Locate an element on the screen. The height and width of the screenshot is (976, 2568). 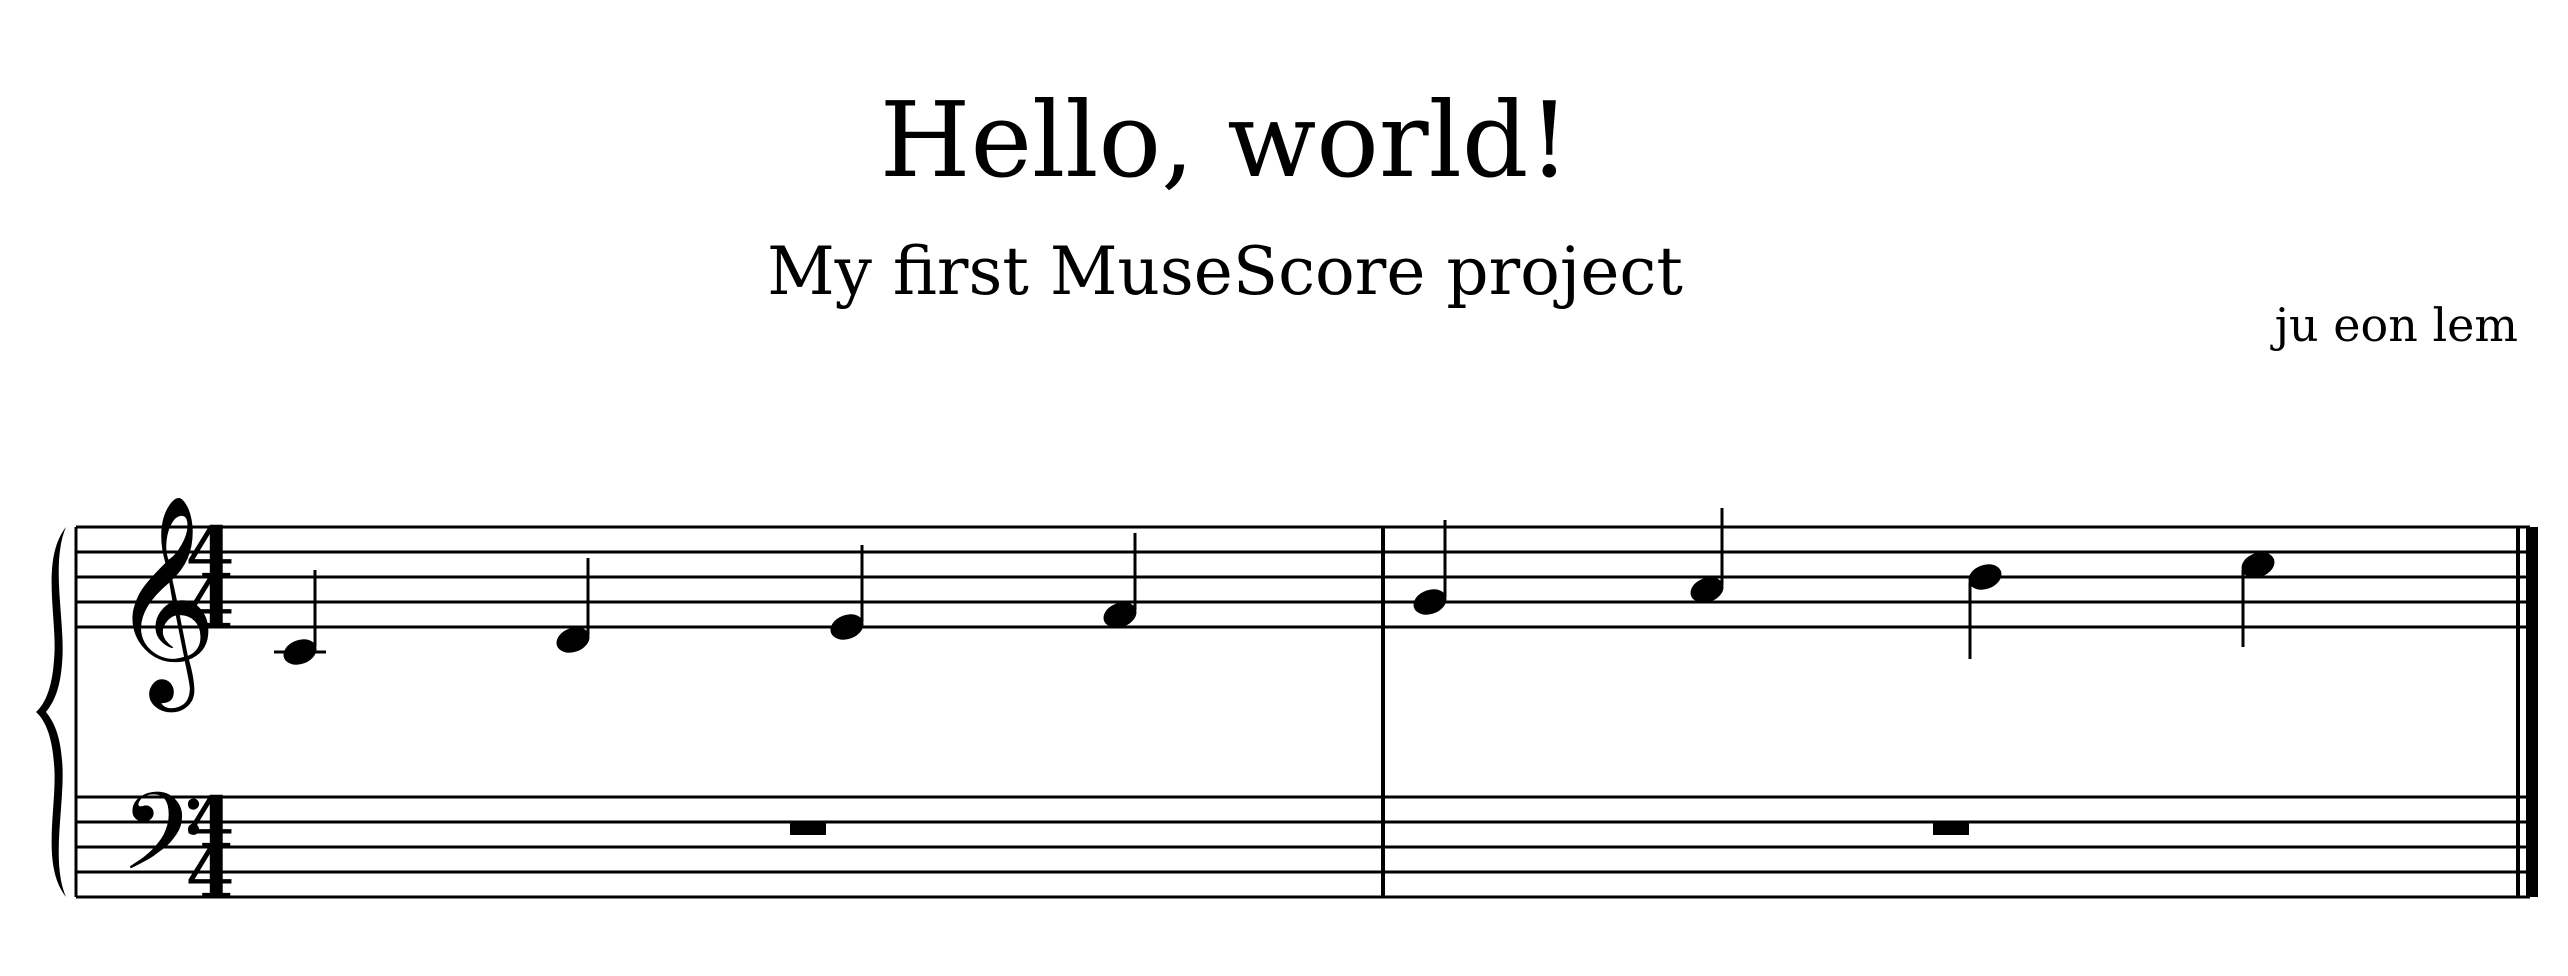
grand-staff-brace is located at coordinates (51, 712).